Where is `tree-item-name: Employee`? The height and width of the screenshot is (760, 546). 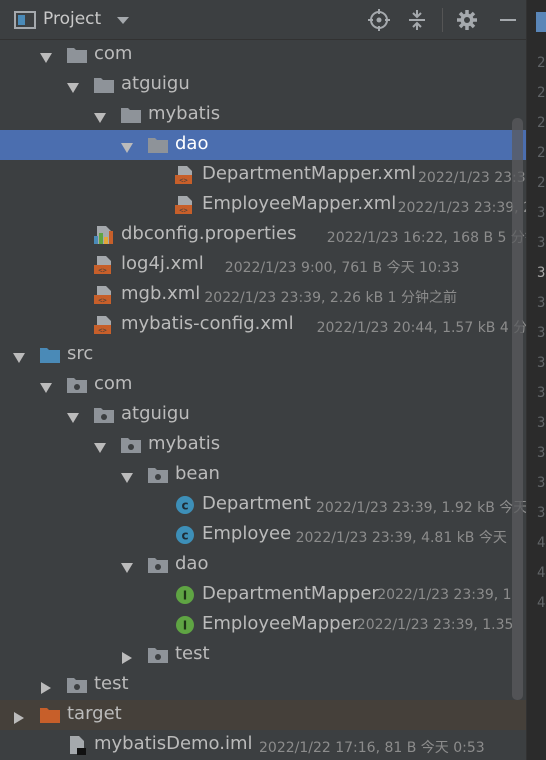
tree-item-name: Employee is located at coordinates (247, 533).